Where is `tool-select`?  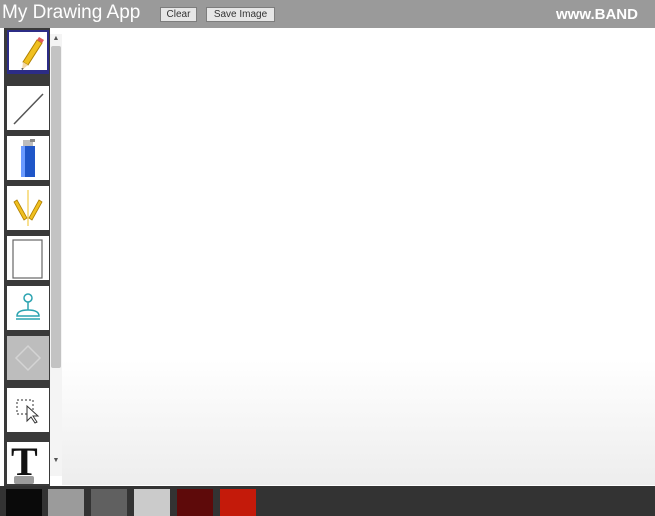 tool-select is located at coordinates (28, 410).